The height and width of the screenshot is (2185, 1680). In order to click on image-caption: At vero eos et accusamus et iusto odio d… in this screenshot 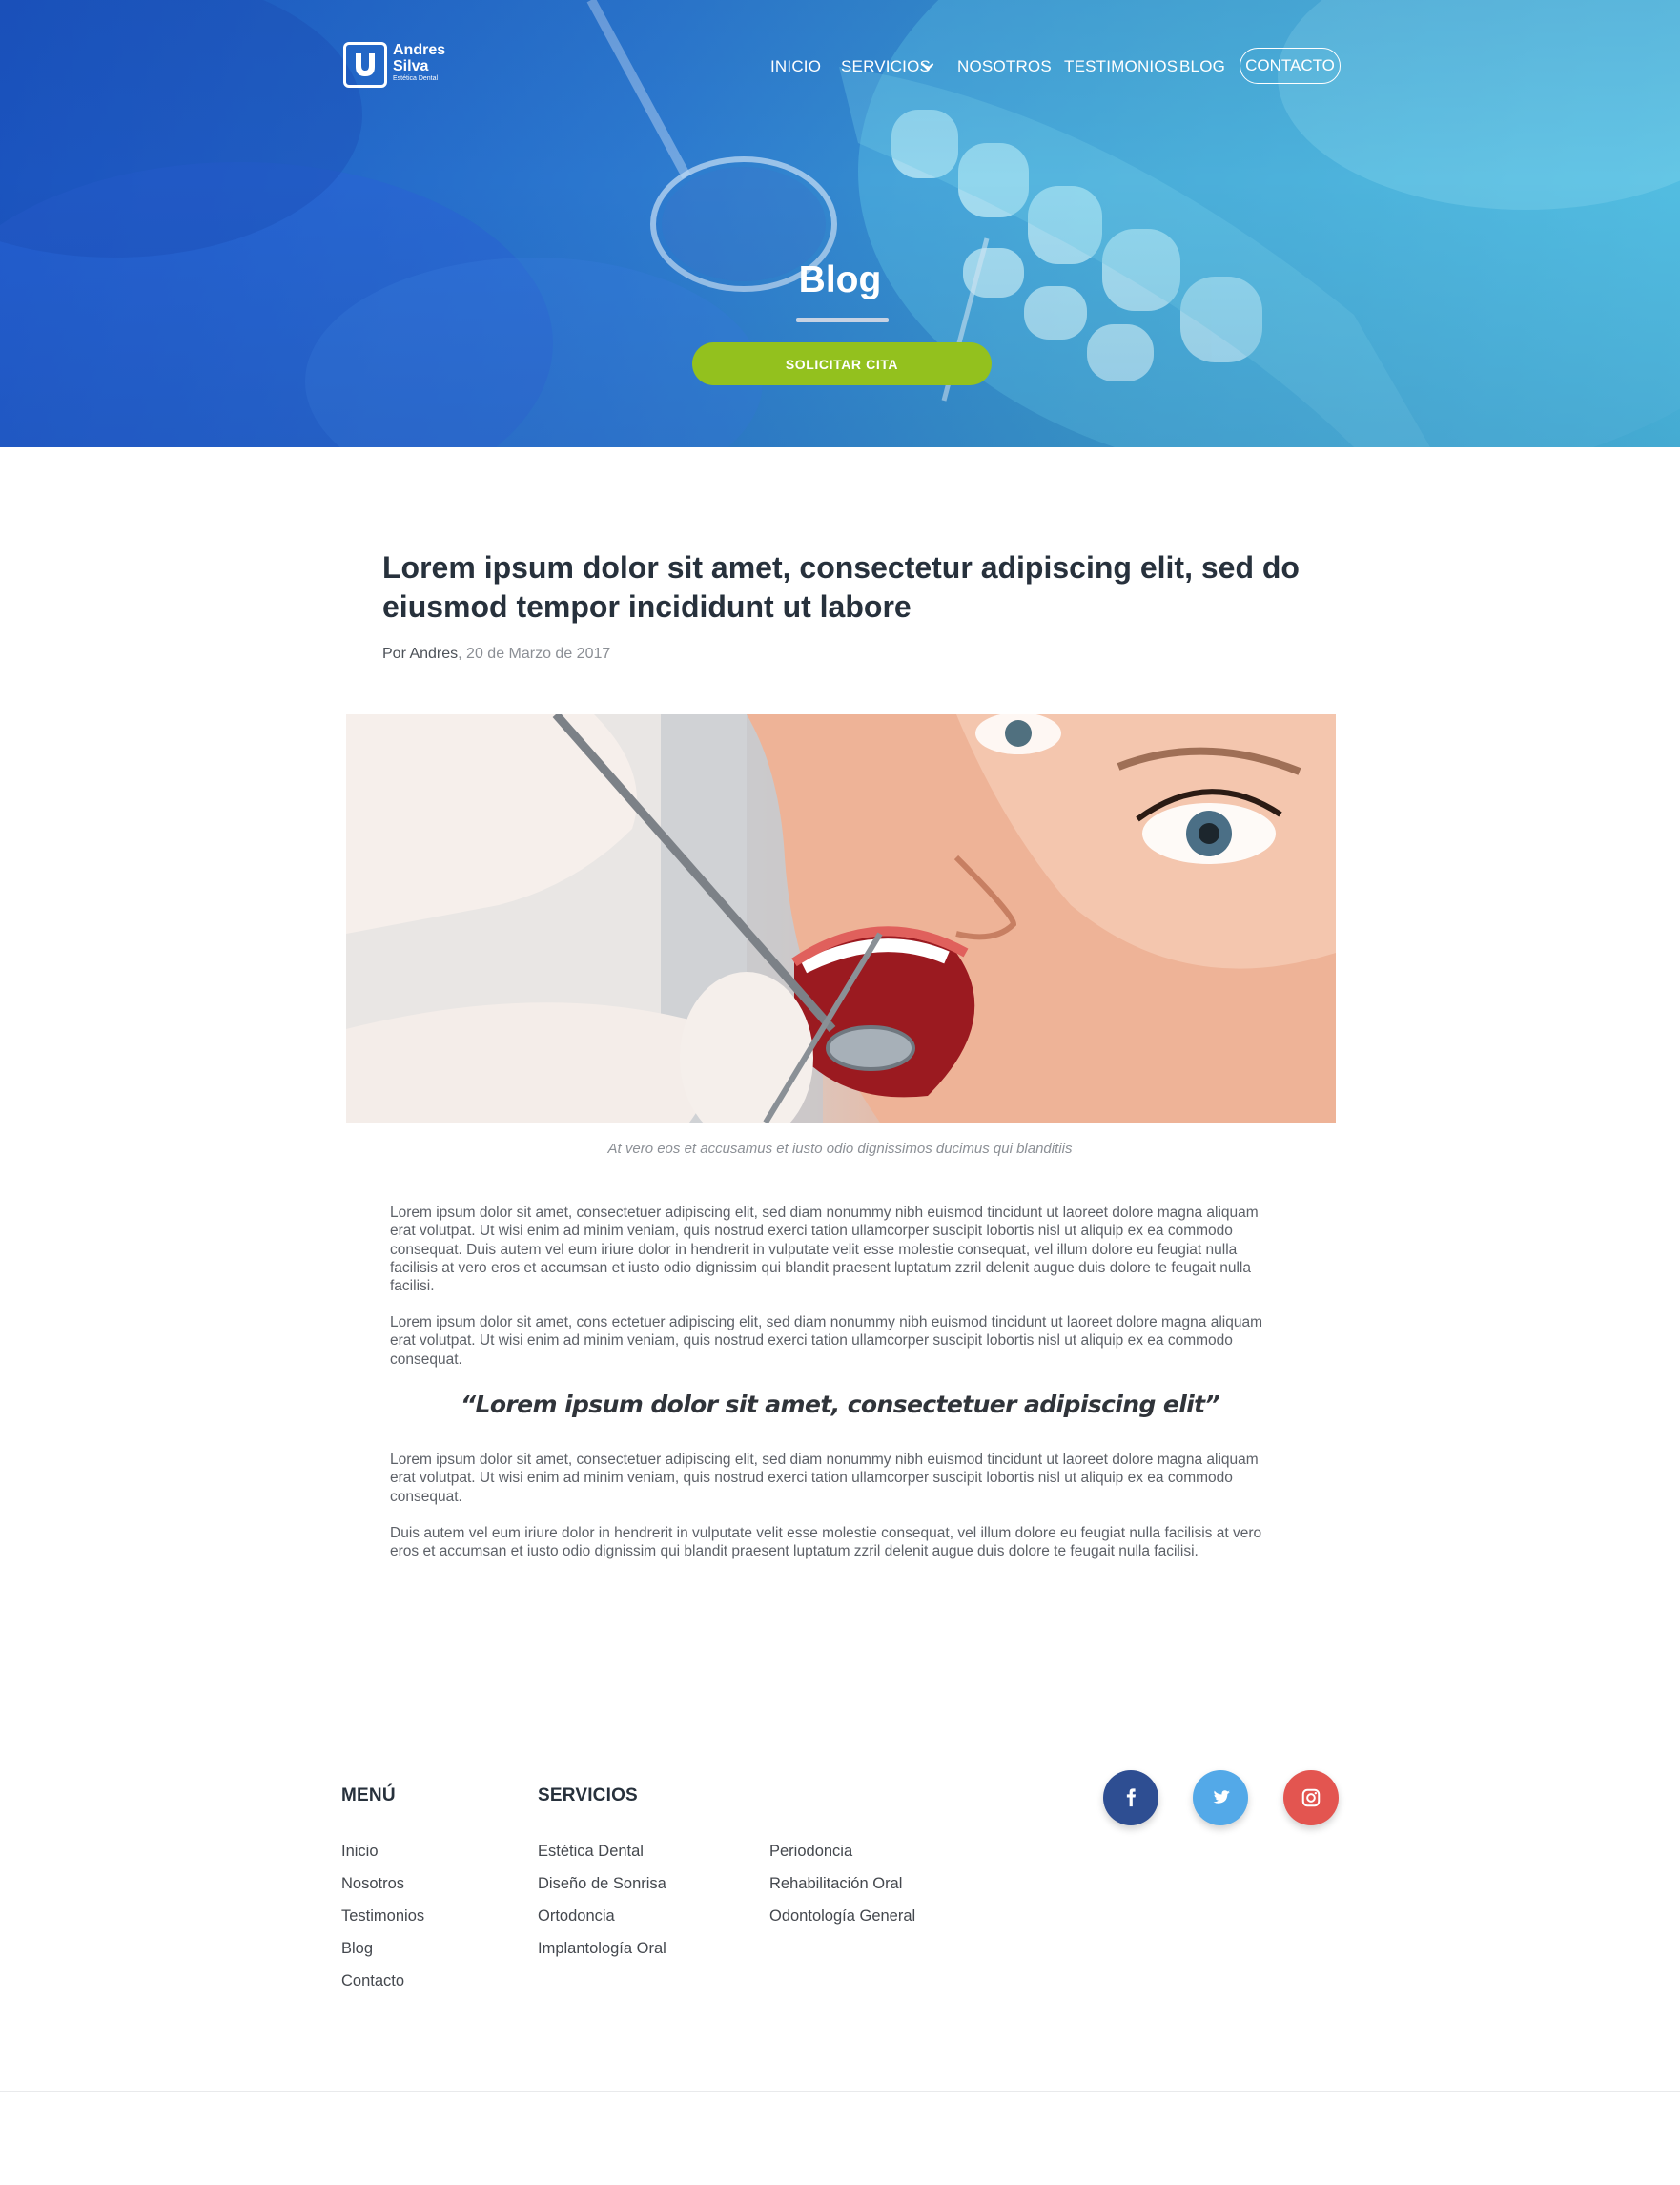, I will do `click(840, 1149)`.